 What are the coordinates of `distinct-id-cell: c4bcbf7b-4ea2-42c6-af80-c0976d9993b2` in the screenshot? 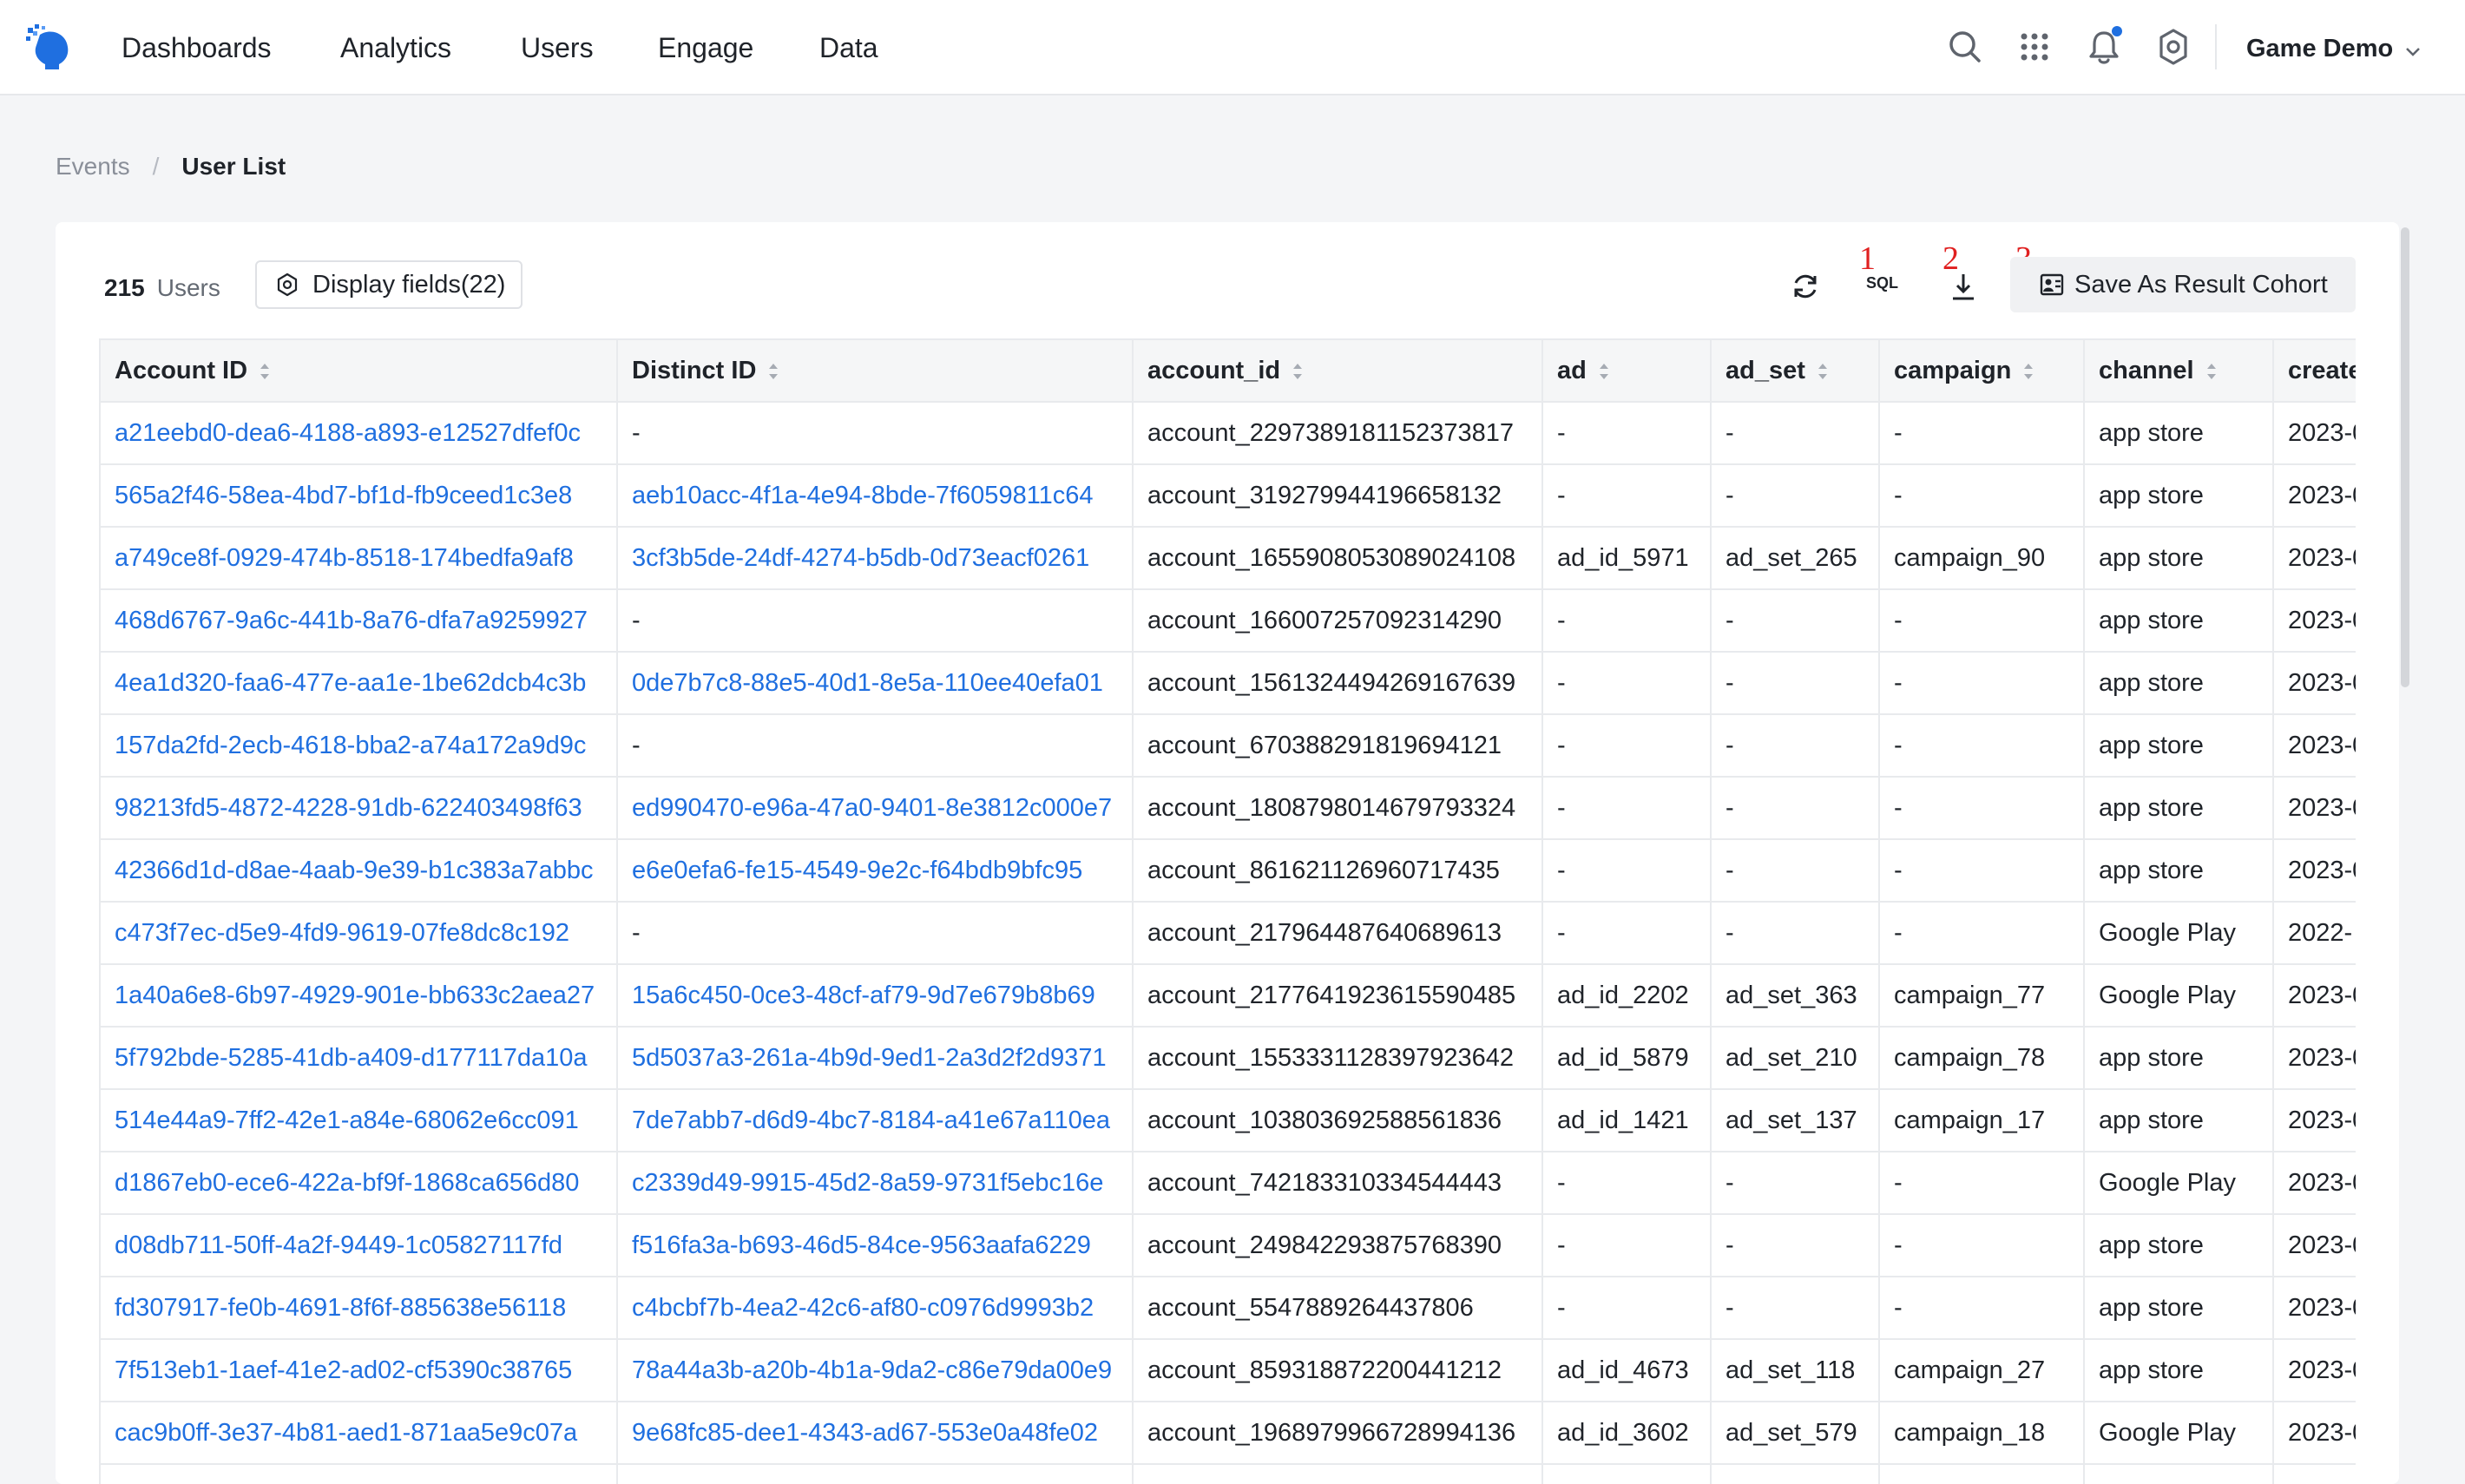 It's located at (875, 1308).